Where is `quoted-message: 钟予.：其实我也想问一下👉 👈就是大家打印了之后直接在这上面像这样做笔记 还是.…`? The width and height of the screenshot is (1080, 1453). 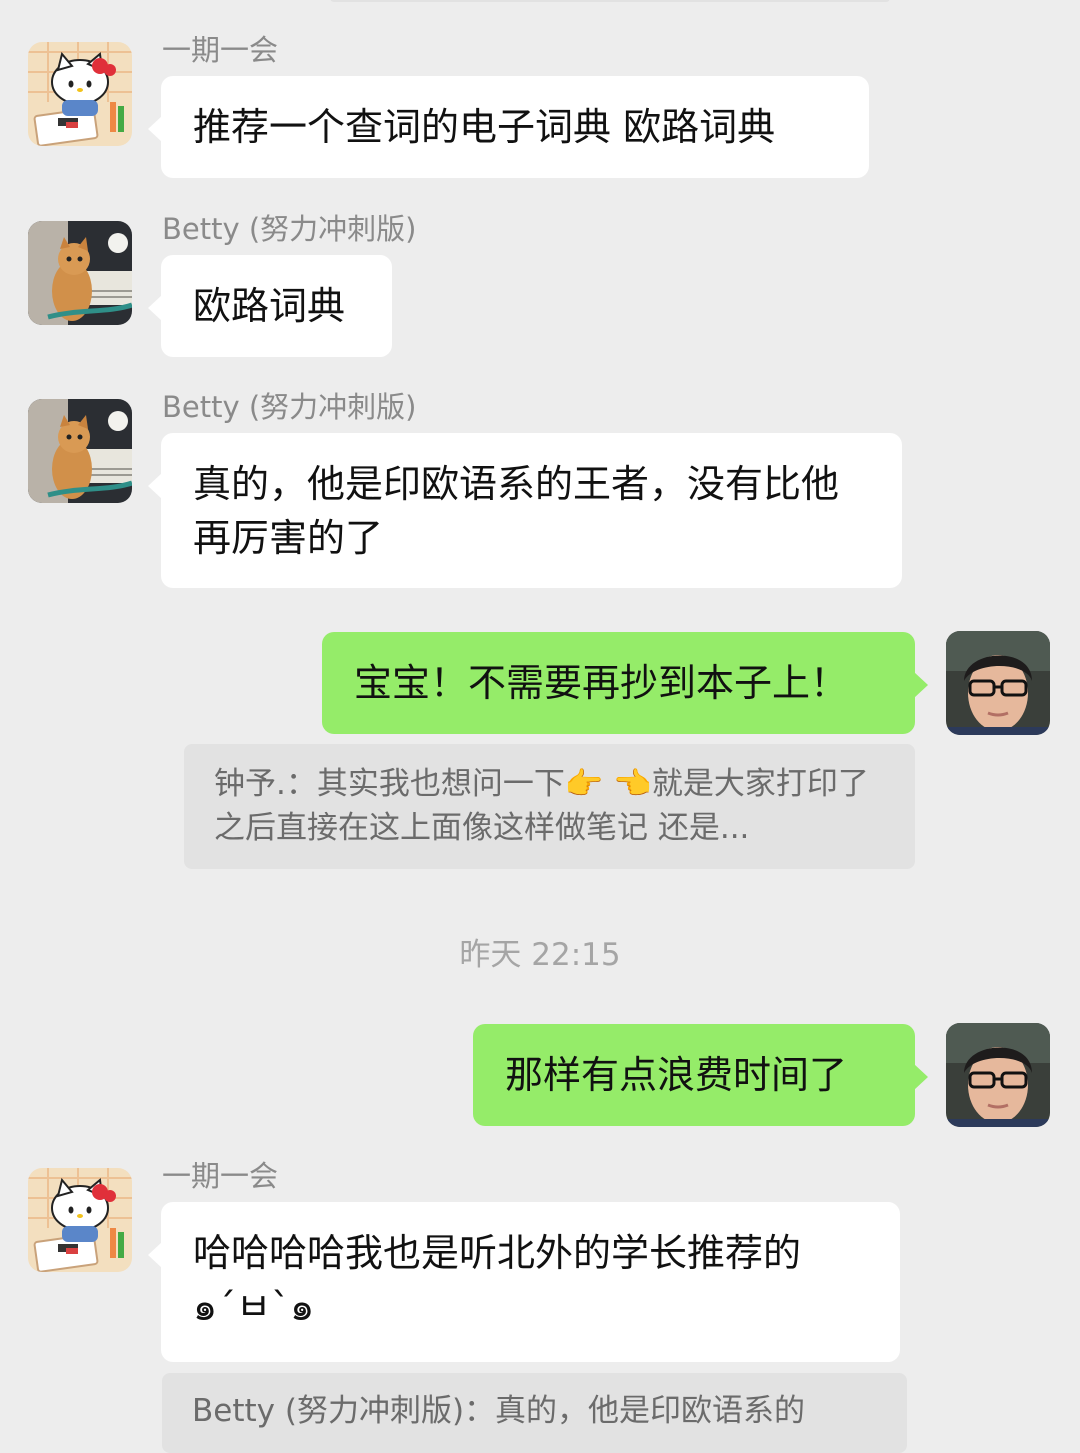
quoted-message: 钟予.：其实我也想问一下👉 👈就是大家打印了之后直接在这上面像这样做笔记 还是.… is located at coordinates (549, 806).